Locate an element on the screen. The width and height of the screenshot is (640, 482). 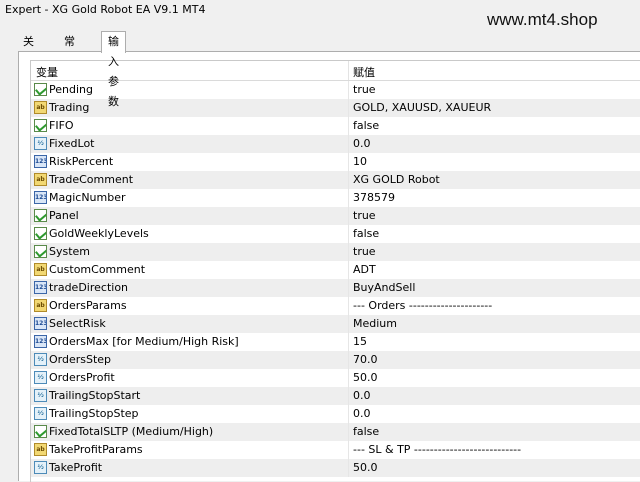
table-row: 123 tradeDirection BuyAndSell is located at coordinates (335, 288).